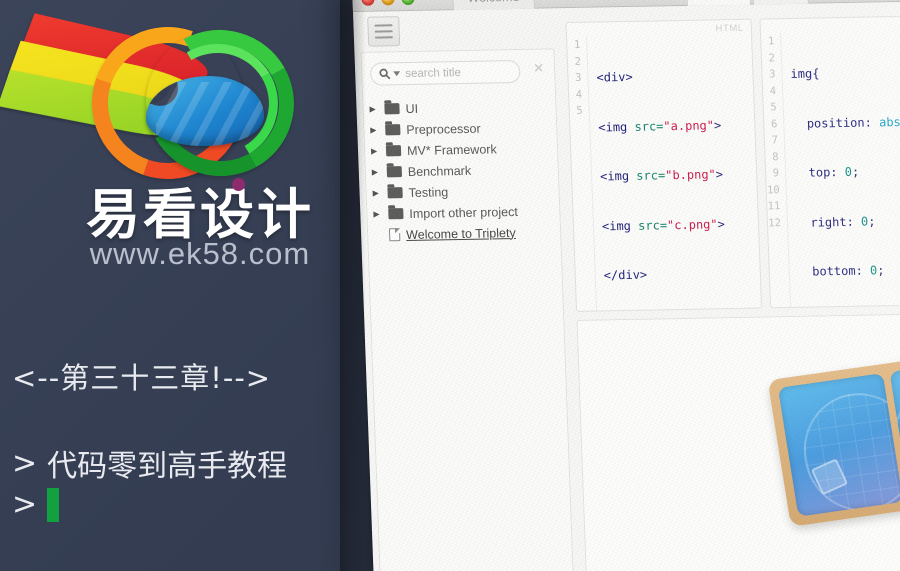 This screenshot has height=571, width=900. I want to click on chapter-heading: <--第三十三章!-->, so click(142, 378).